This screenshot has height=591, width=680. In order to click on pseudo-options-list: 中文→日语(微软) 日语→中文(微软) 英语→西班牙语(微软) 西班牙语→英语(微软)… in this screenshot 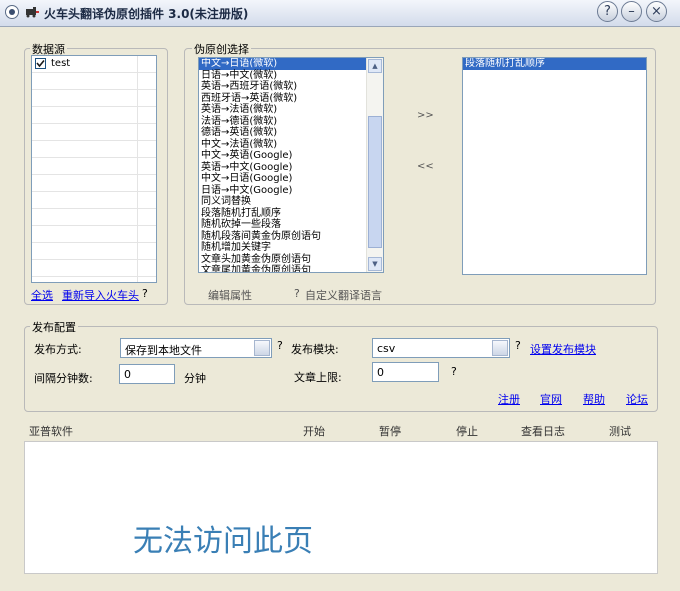, I will do `click(291, 165)`.